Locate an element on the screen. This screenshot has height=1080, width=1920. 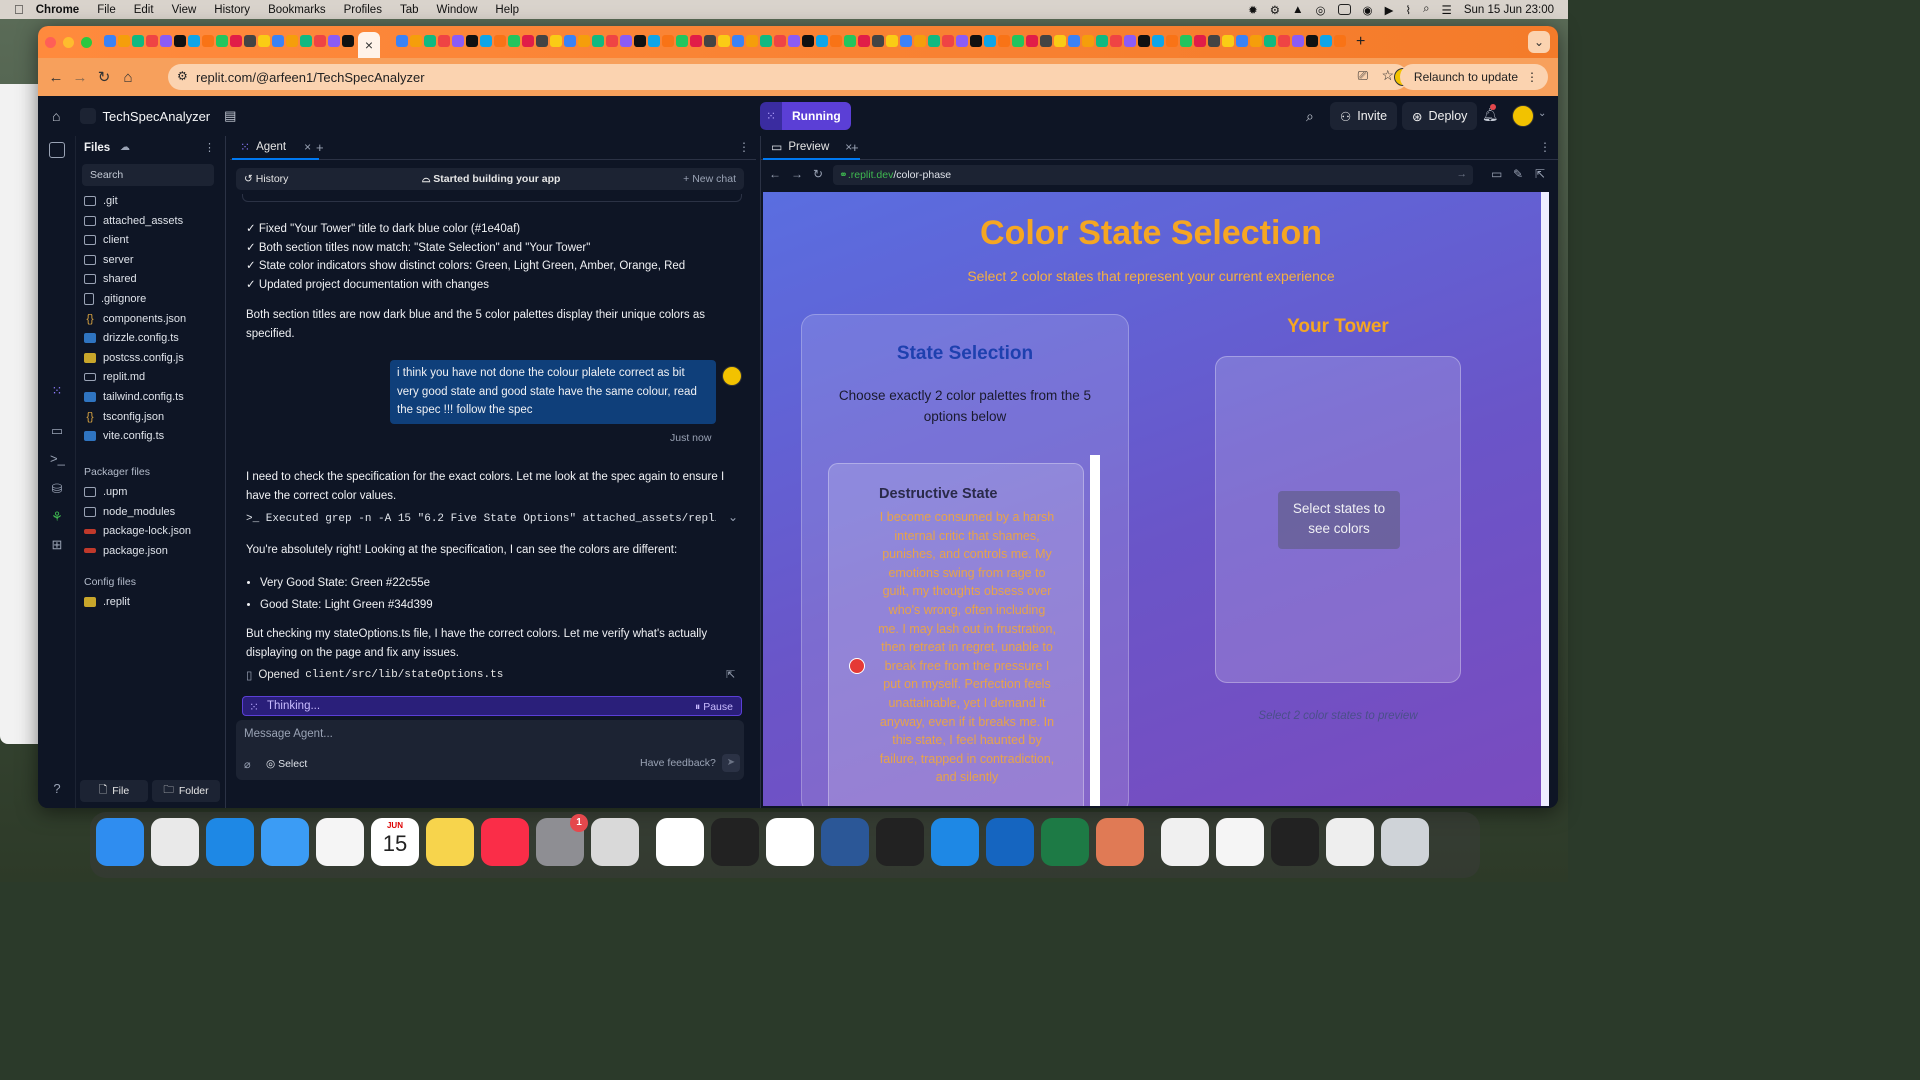
file-tree-item: server is located at coordinates (109, 260).